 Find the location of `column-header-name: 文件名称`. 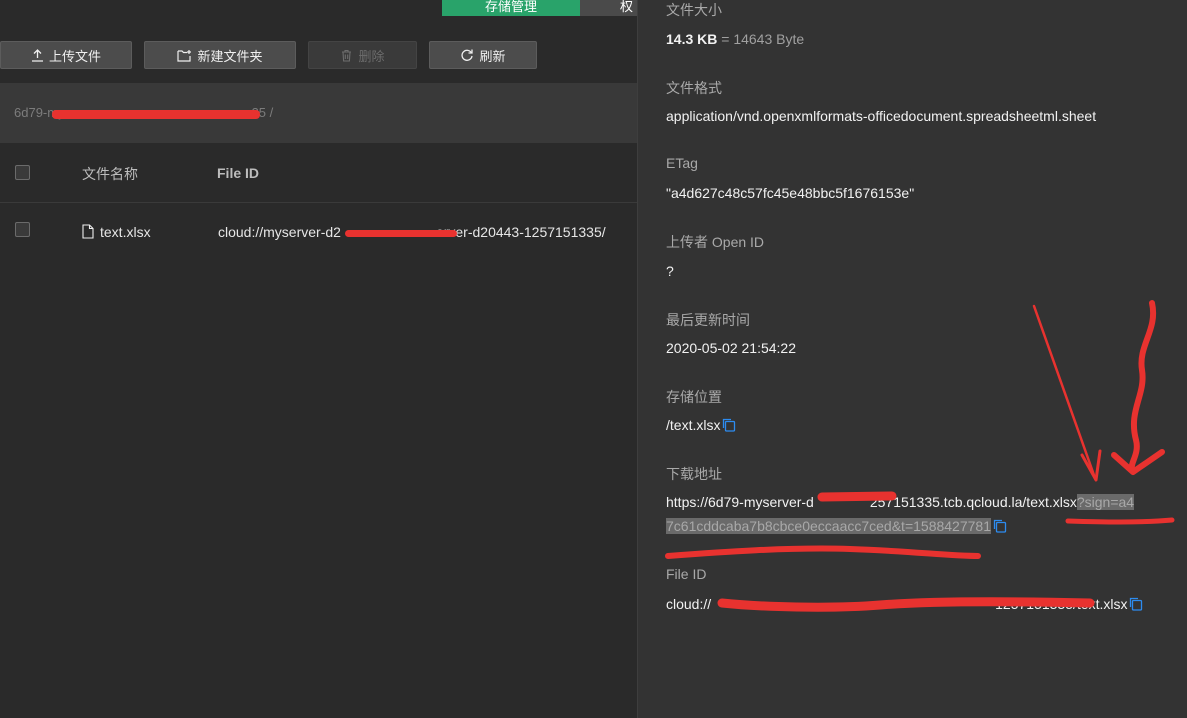

column-header-name: 文件名称 is located at coordinates (110, 174).